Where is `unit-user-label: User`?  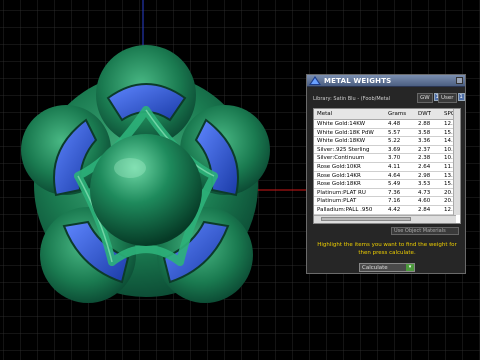
unit-user-label: User is located at coordinates (447, 98).